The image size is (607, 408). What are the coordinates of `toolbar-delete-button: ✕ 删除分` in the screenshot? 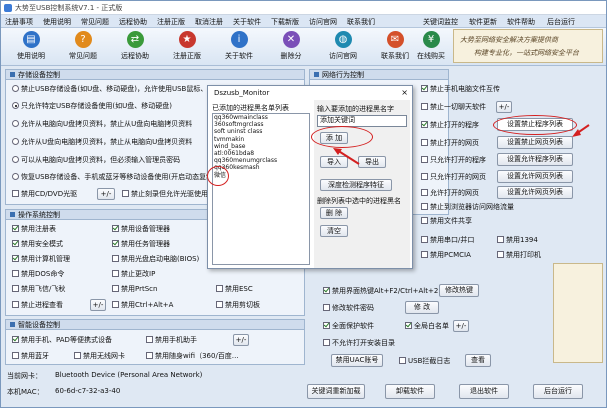 It's located at (291, 47).